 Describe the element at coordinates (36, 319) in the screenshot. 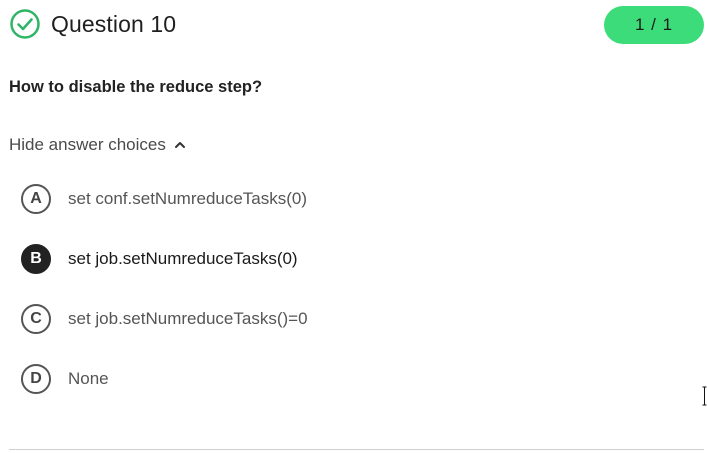

I see `choice-letter: C` at that location.